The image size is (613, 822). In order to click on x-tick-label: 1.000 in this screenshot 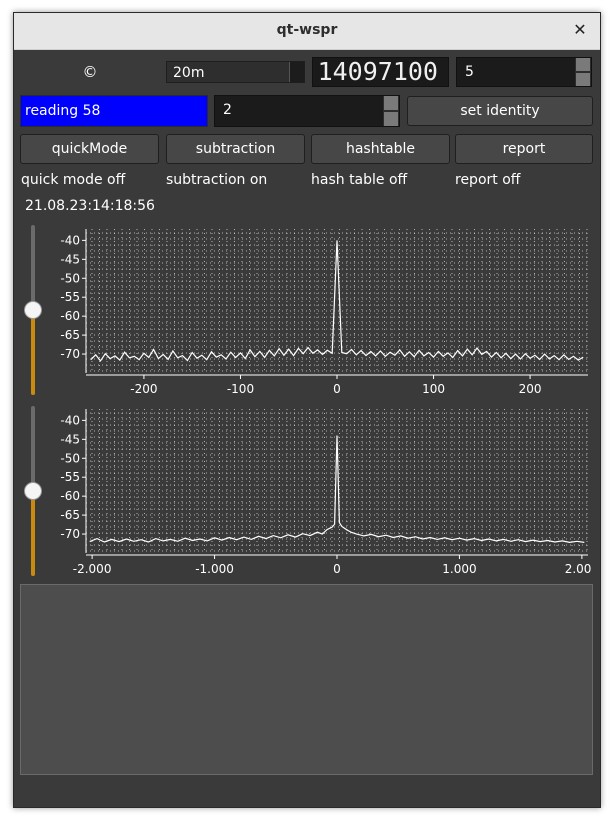, I will do `click(459, 569)`.